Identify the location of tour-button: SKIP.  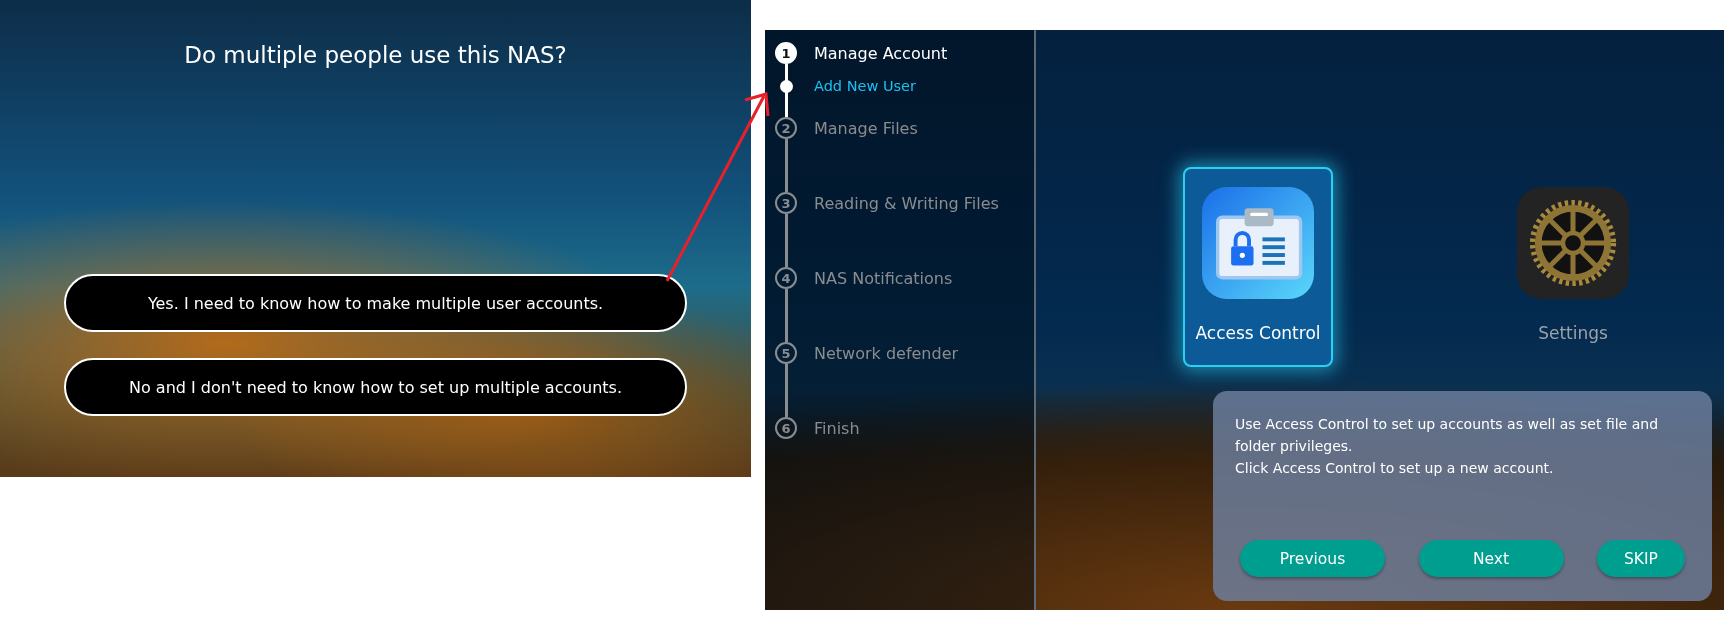
(1641, 558).